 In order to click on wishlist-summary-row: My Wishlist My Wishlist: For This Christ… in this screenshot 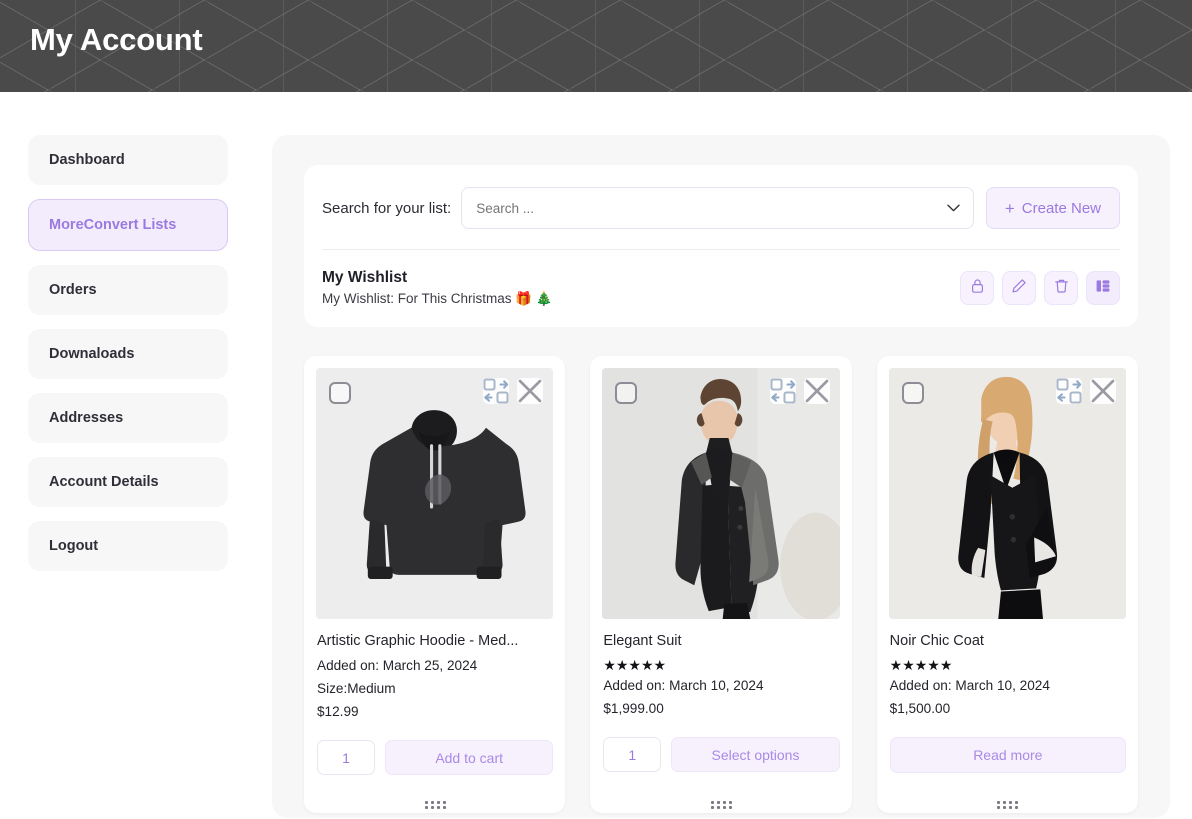, I will do `click(721, 278)`.